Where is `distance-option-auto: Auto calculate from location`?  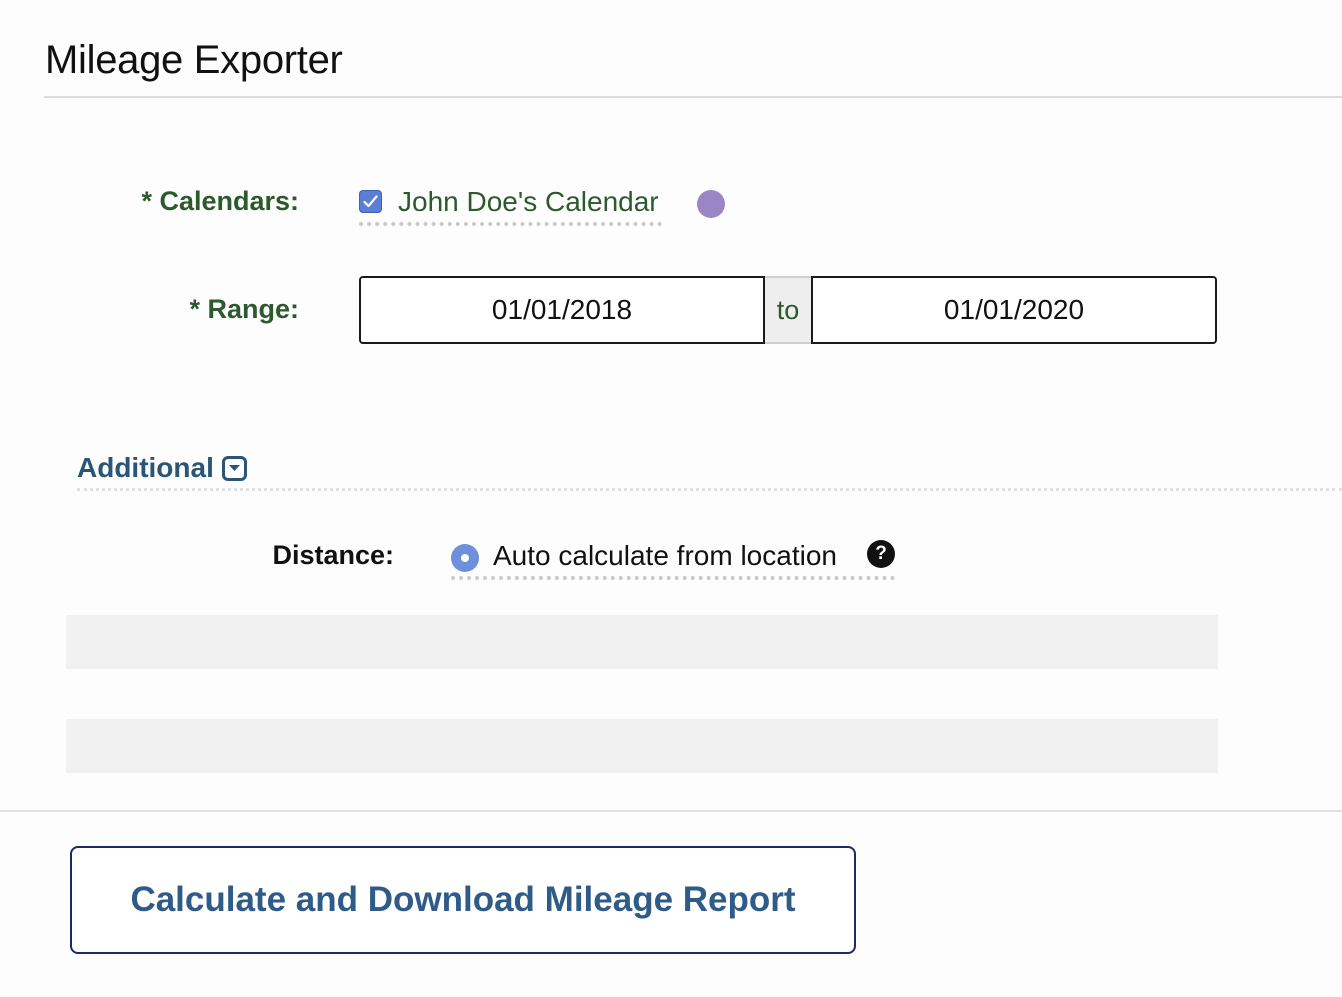 distance-option-auto: Auto calculate from location is located at coordinates (673, 560).